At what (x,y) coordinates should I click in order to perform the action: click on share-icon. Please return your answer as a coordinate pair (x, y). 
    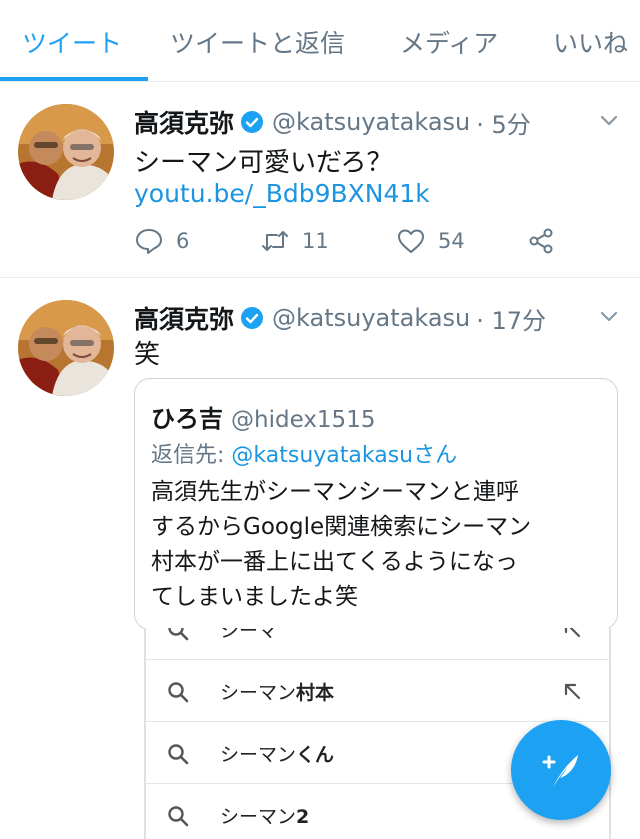
    Looking at the image, I should click on (541, 241).